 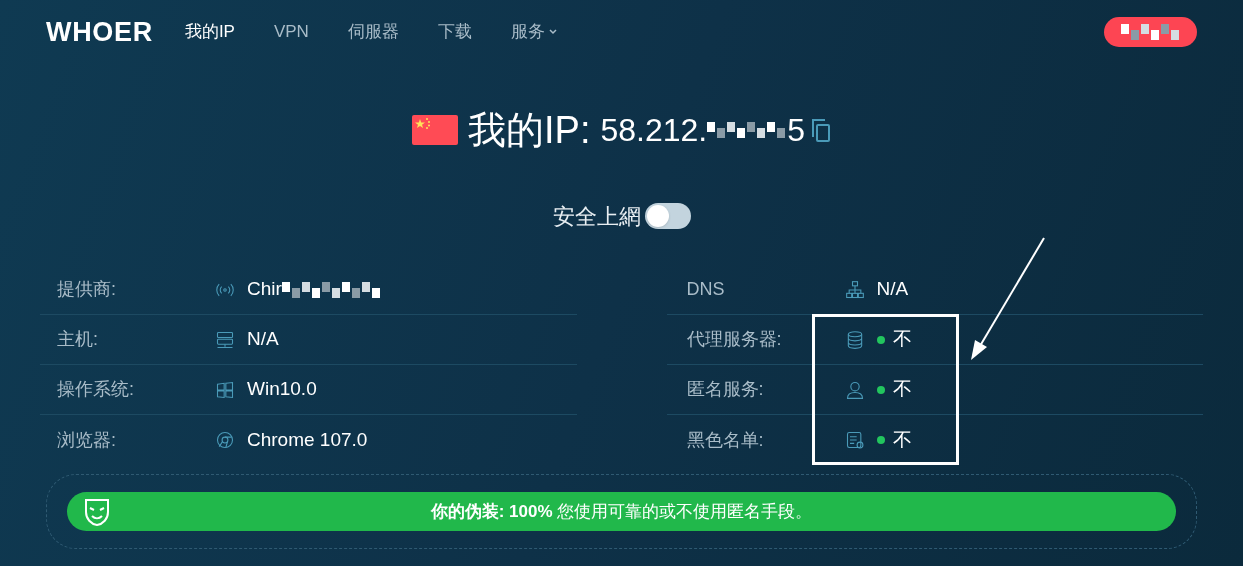 What do you see at coordinates (1150, 32) in the screenshot?
I see `account-button` at bounding box center [1150, 32].